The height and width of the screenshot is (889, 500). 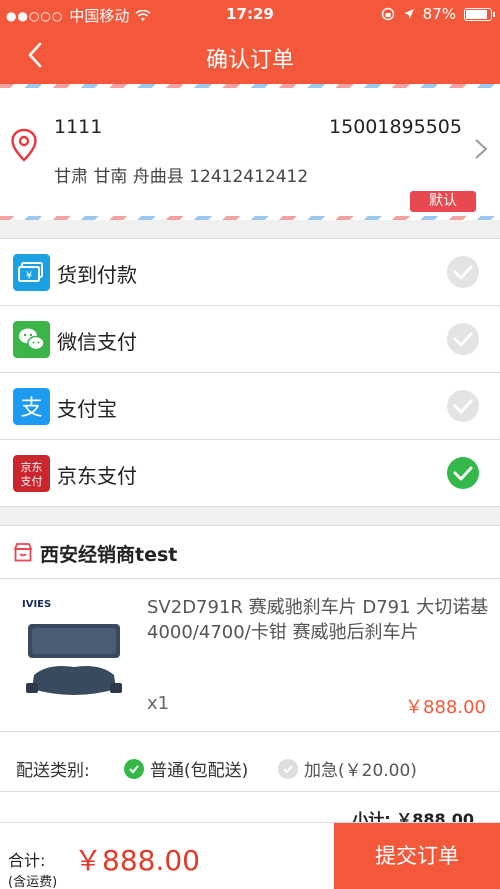 I want to click on payment-option-wechat: 微信支付, so click(x=250, y=339).